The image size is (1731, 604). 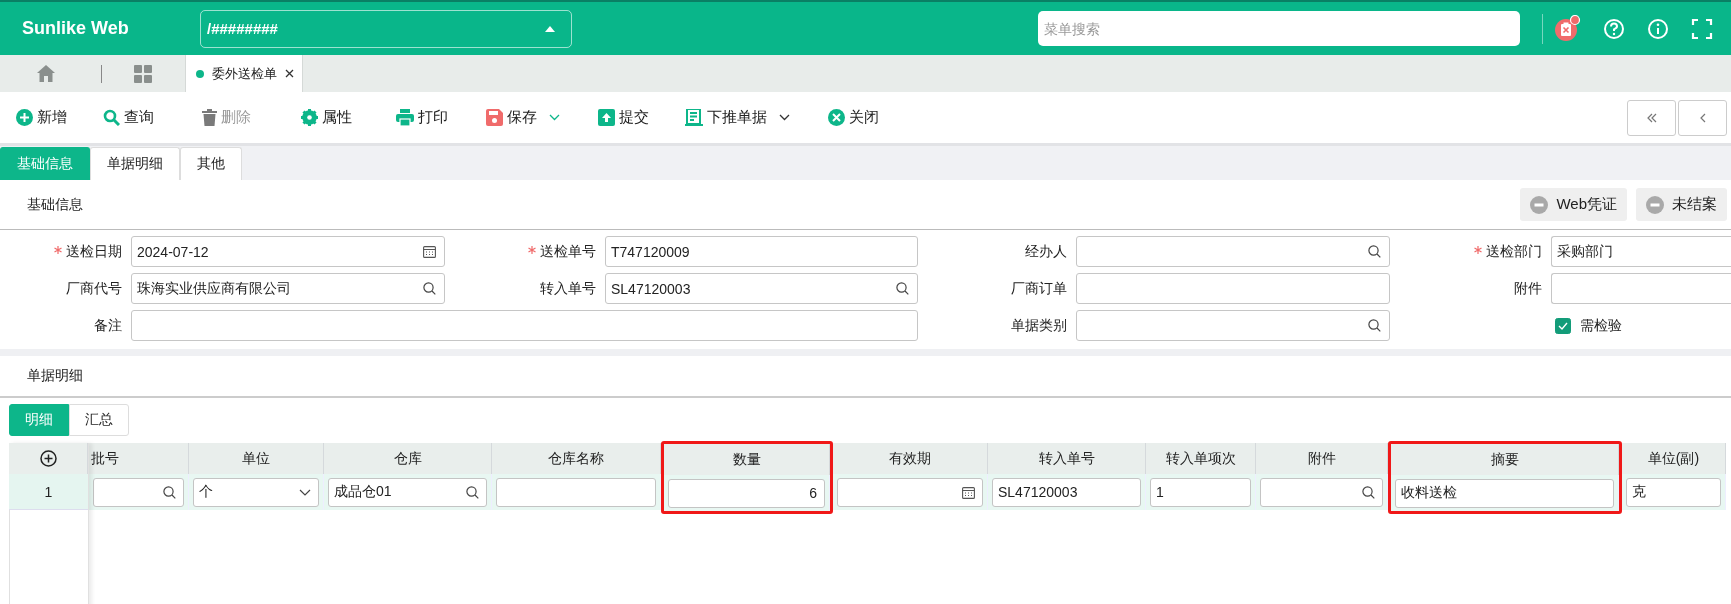 I want to click on field-label: 经办人, so click(x=1046, y=251).